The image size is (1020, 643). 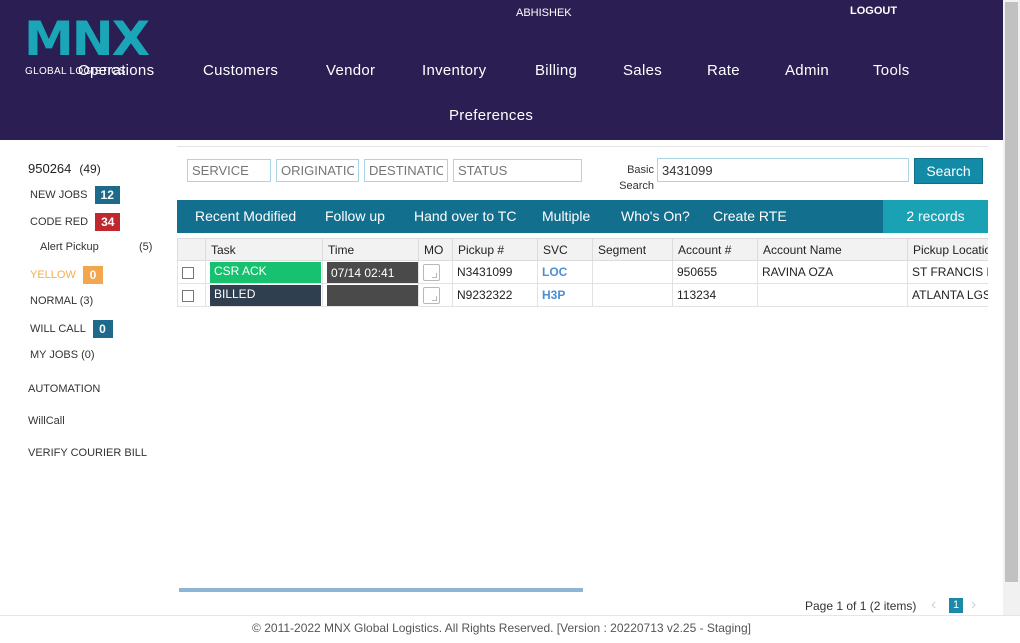 What do you see at coordinates (245, 216) in the screenshot?
I see `tab-recent-modified: Recent Modified` at bounding box center [245, 216].